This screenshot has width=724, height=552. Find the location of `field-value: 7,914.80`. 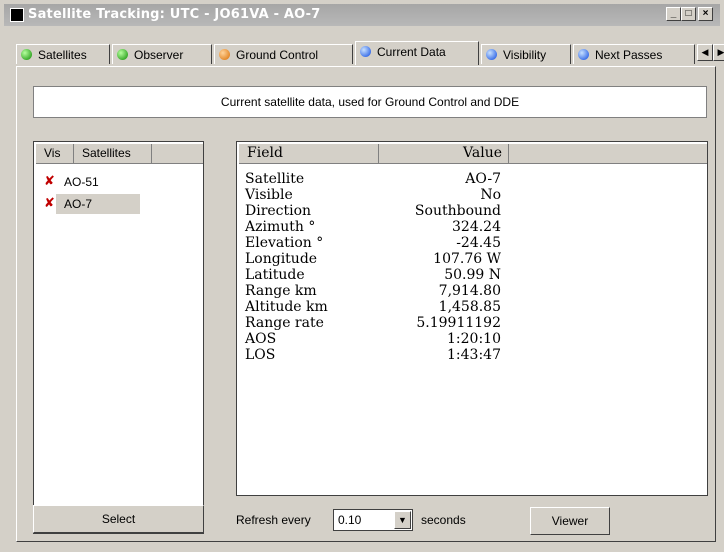

field-value: 7,914.80 is located at coordinates (469, 291).